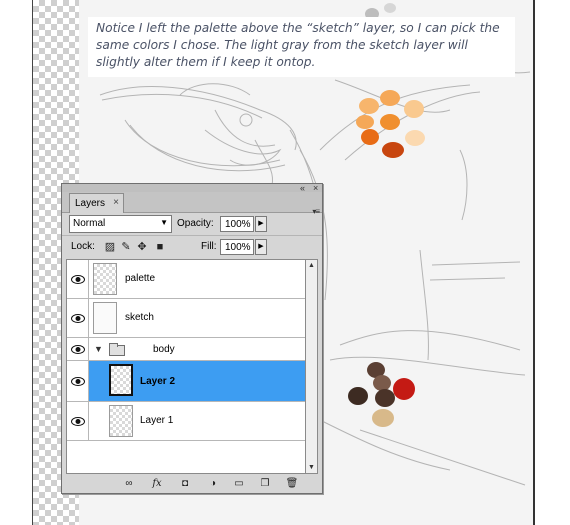  What do you see at coordinates (185, 484) in the screenshot?
I see `mask-icon: ◘` at bounding box center [185, 484].